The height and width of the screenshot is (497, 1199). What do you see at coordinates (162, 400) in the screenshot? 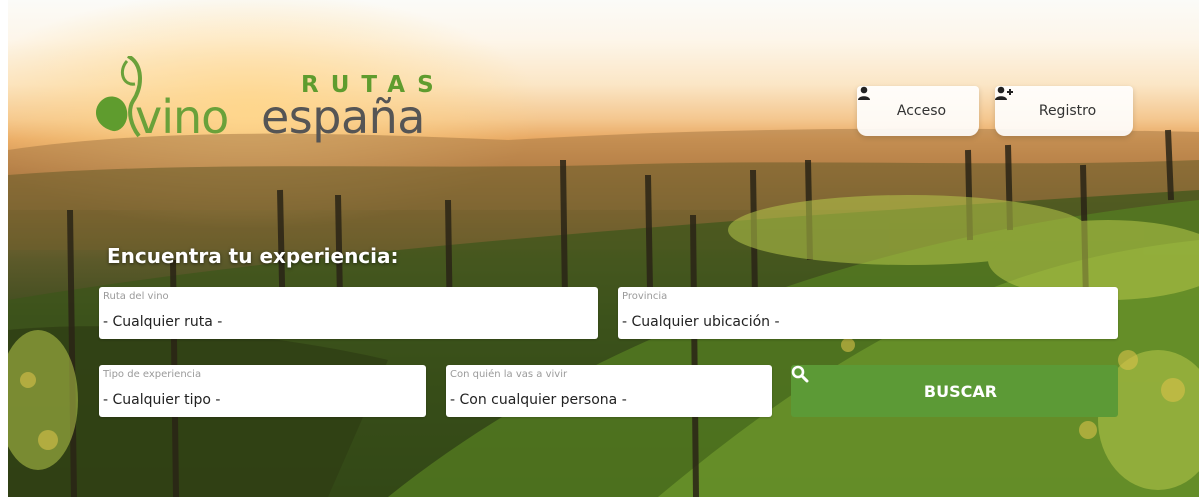
I see `experience-type-select-value: - Cualquier tipo -` at bounding box center [162, 400].